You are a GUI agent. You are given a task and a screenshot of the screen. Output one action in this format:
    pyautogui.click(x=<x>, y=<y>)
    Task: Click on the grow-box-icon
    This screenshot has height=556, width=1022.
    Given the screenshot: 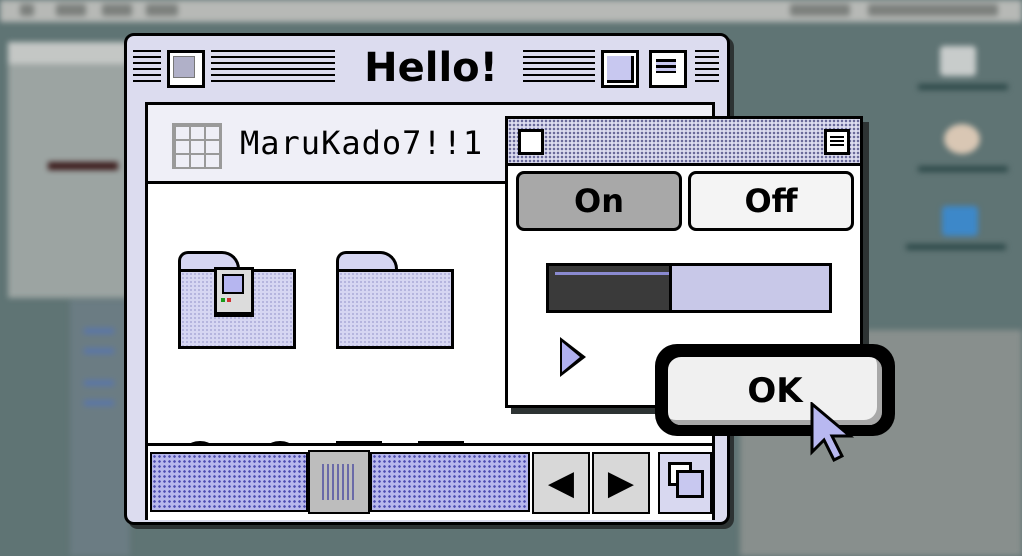 What is the action you would take?
    pyautogui.click(x=685, y=483)
    